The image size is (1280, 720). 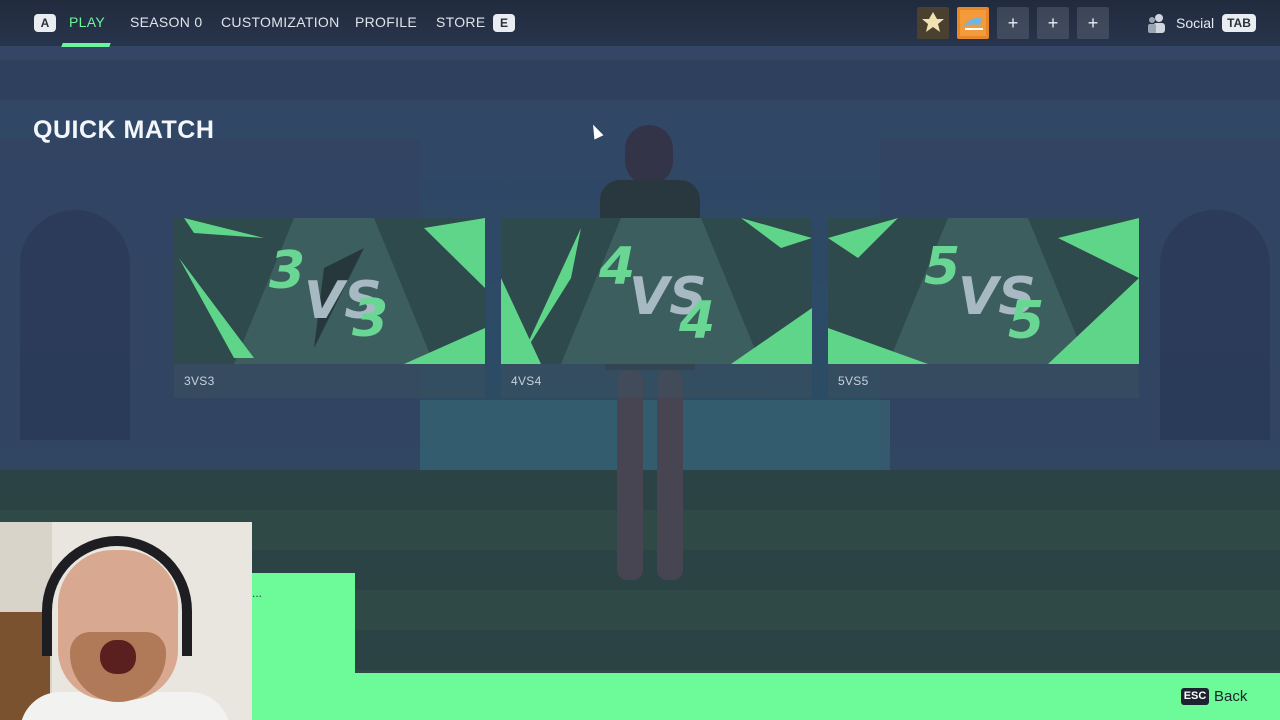 I want to click on nav-tab-customization: CUSTOMIZATION, so click(x=280, y=22).